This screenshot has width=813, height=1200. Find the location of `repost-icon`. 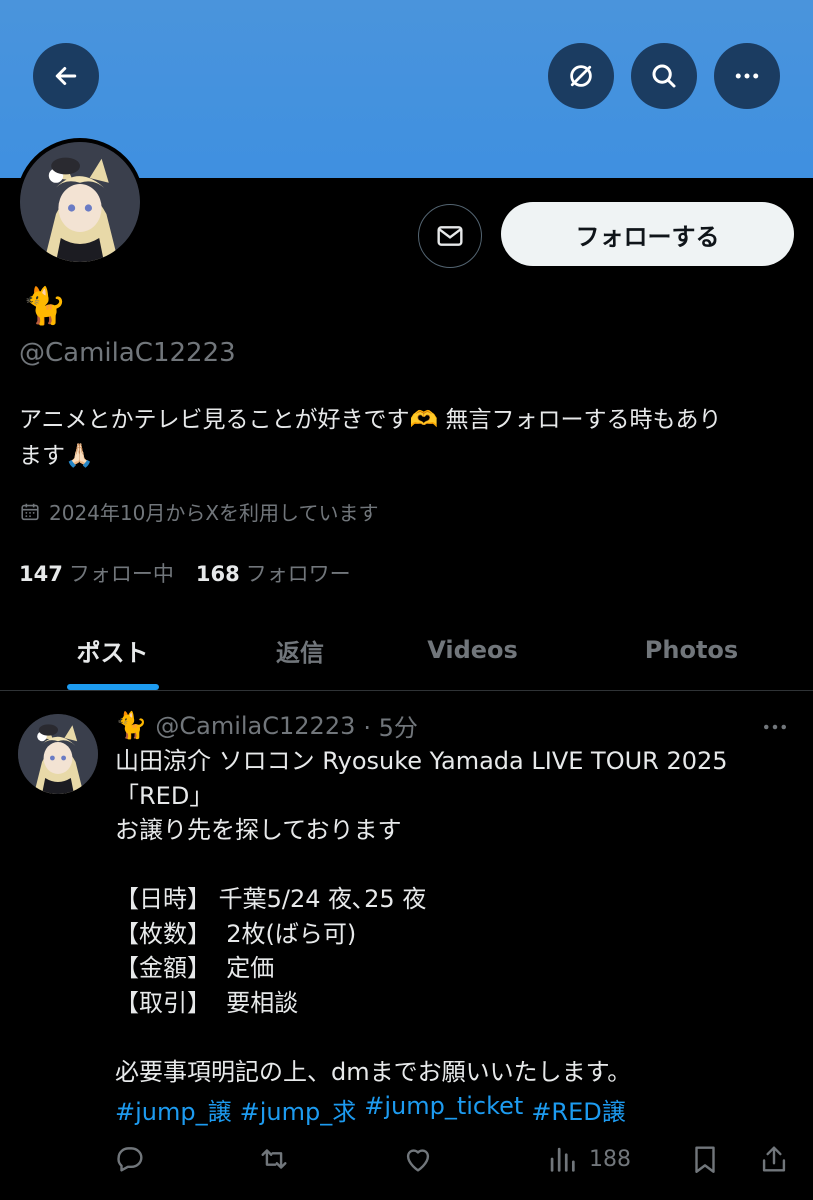

repost-icon is located at coordinates (274, 1159).